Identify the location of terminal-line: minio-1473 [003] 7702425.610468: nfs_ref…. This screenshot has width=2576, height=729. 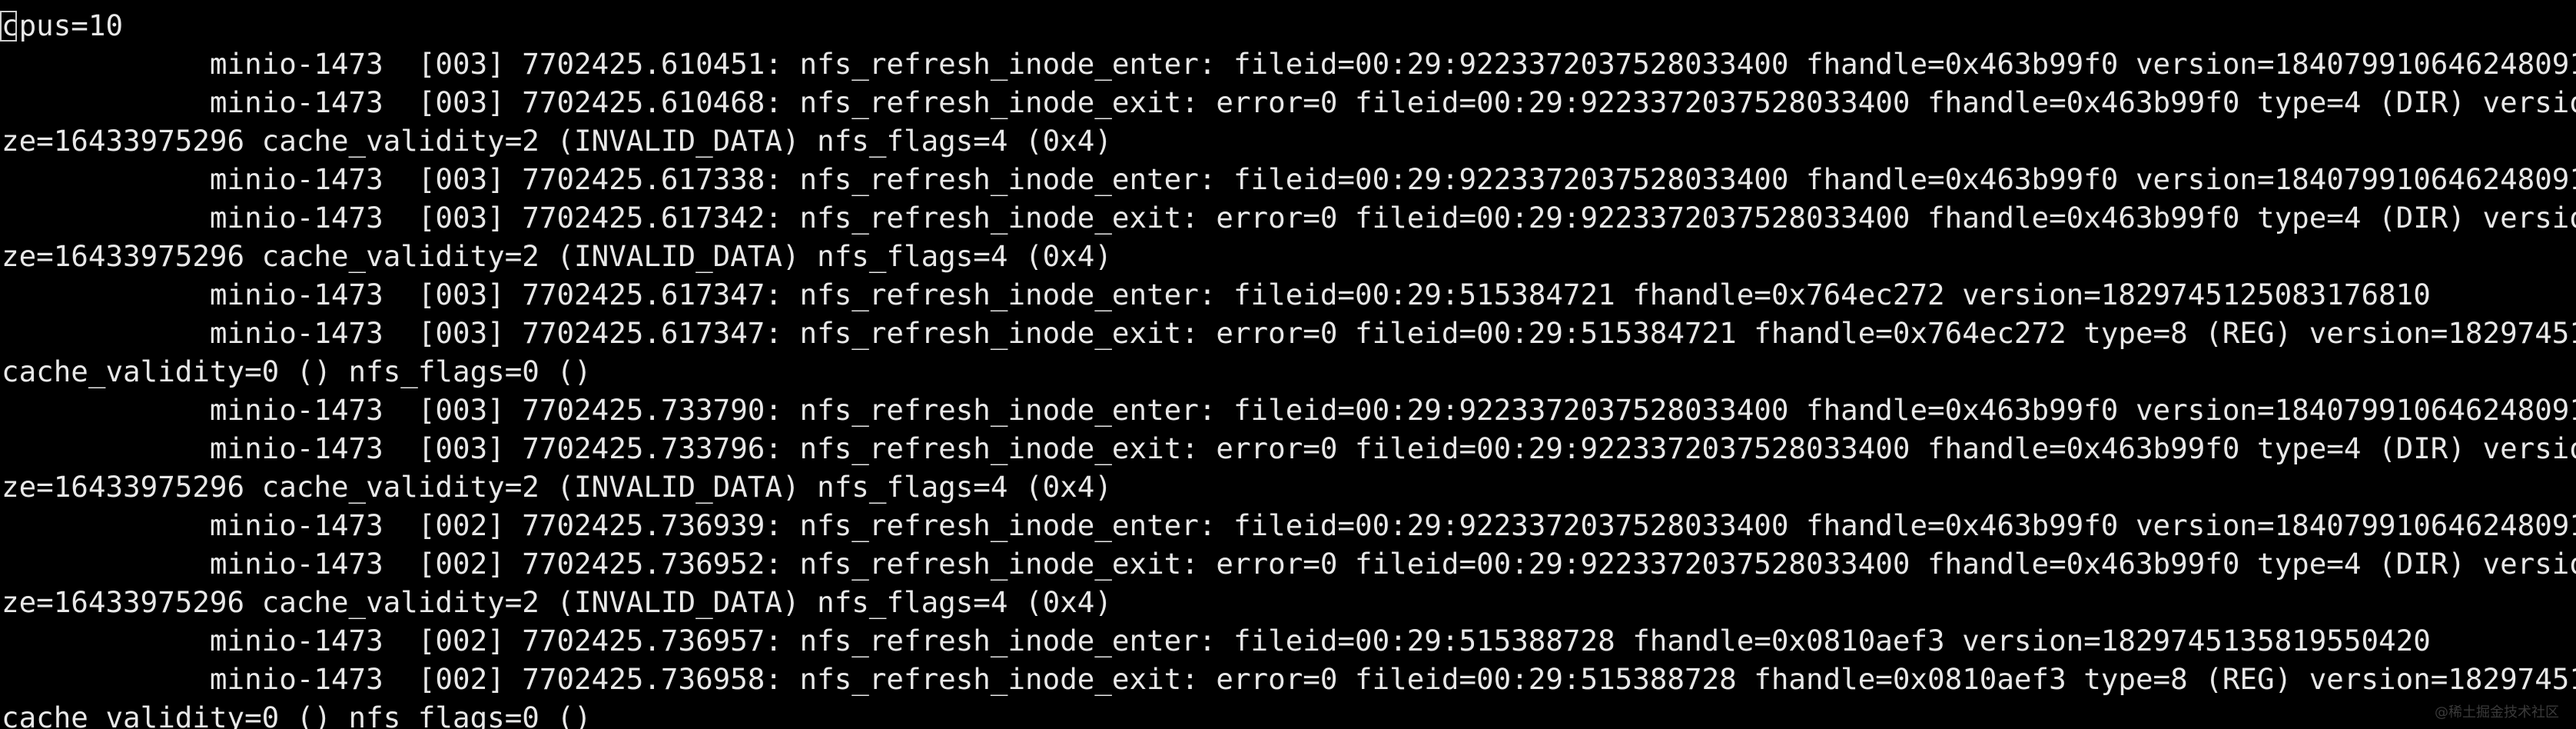
(1289, 102).